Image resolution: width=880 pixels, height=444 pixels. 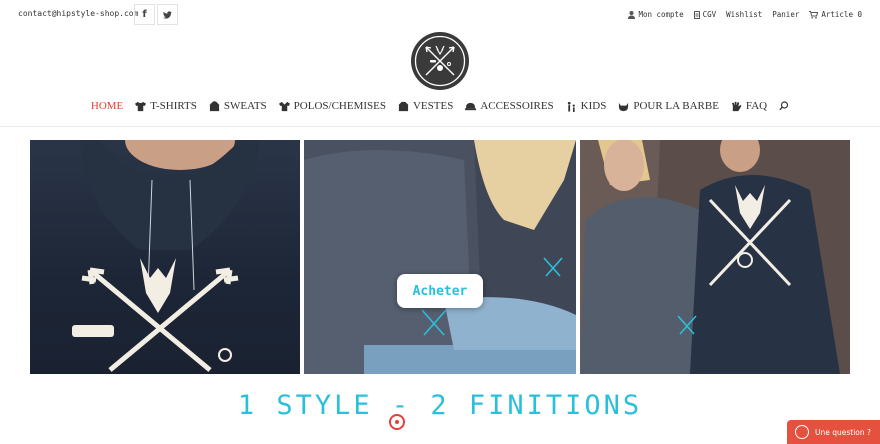 What do you see at coordinates (166, 106) in the screenshot?
I see `nav-tshirts: T-SHIRTS` at bounding box center [166, 106].